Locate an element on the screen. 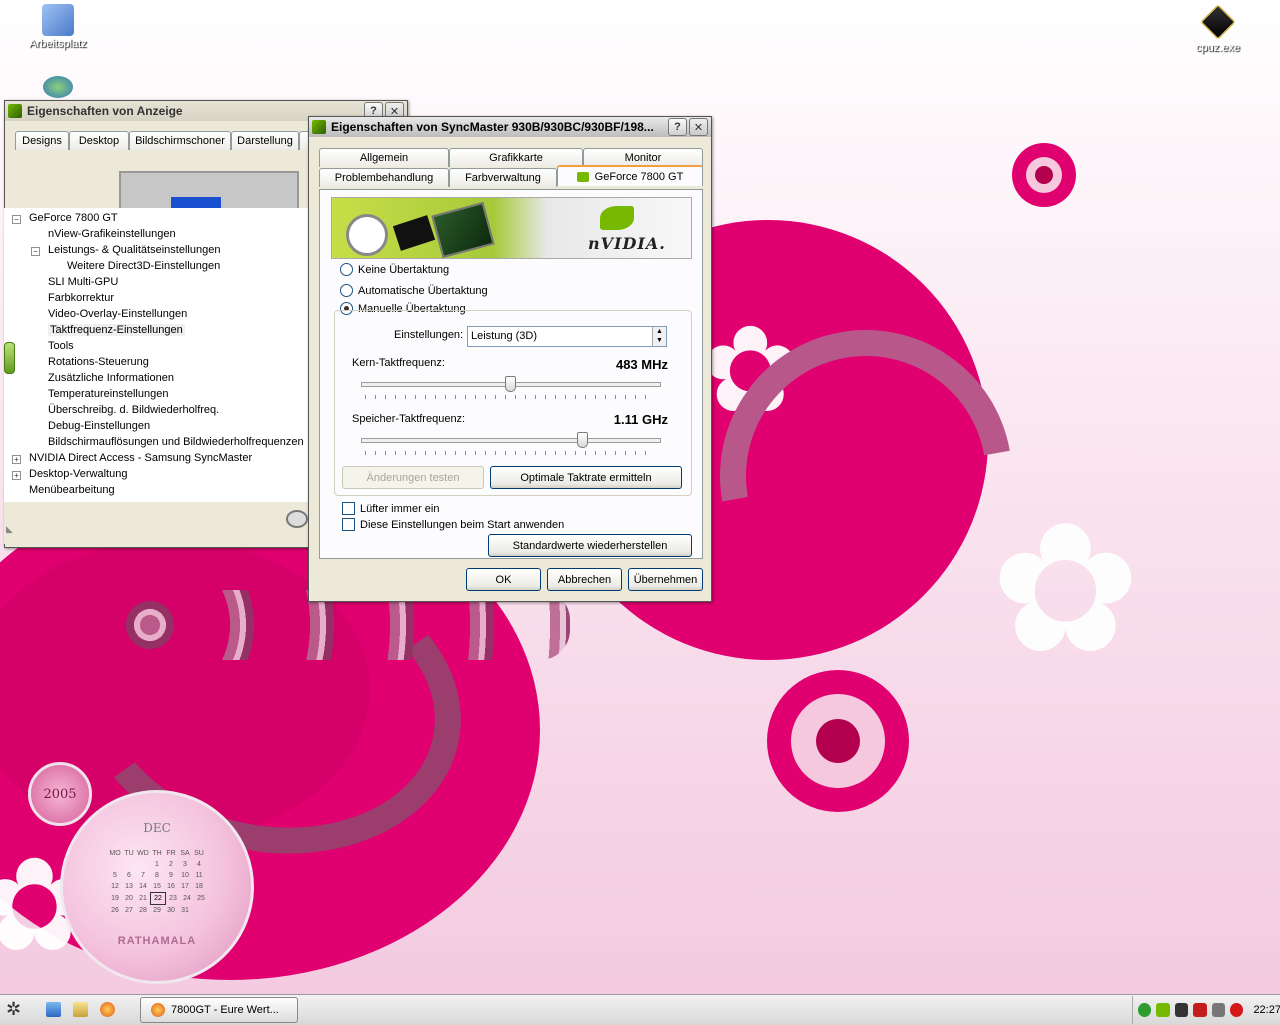 The width and height of the screenshot is (1280, 1025). memory-clock-slider-track is located at coordinates (511, 440).